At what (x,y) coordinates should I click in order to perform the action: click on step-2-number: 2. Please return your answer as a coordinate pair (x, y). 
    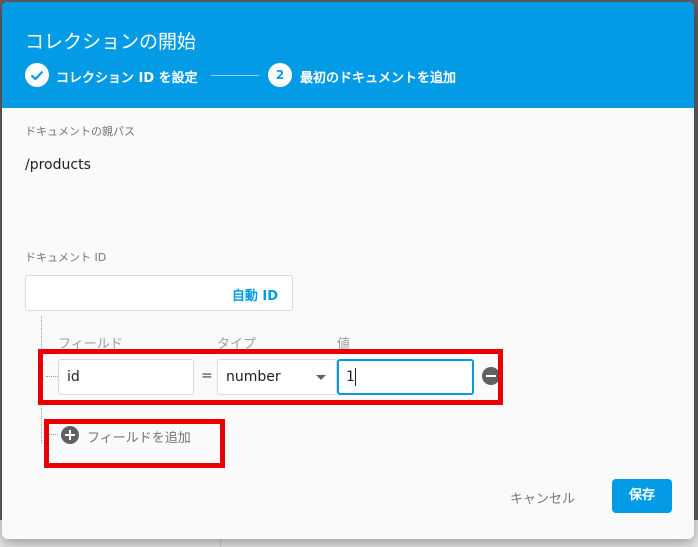
    Looking at the image, I should click on (280, 75).